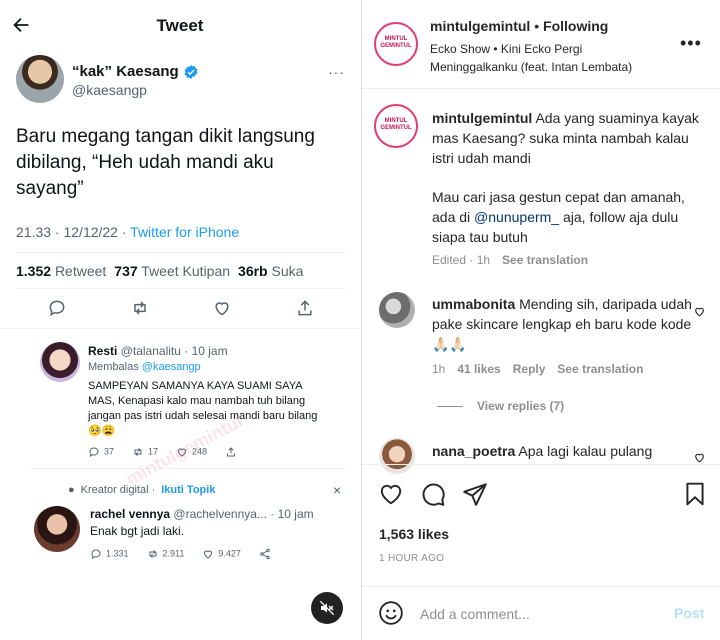  What do you see at coordinates (188, 490) in the screenshot?
I see `follow-topic-link: Ikuti Topik` at bounding box center [188, 490].